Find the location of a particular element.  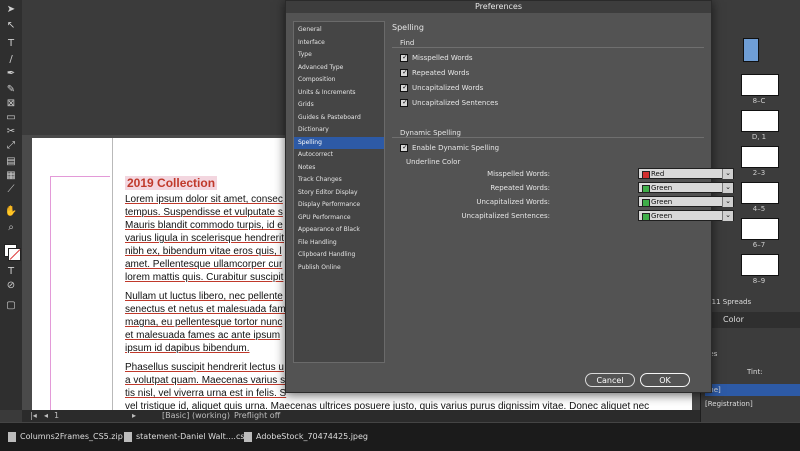

category-item-spelling: Spelling is located at coordinates (339, 142).